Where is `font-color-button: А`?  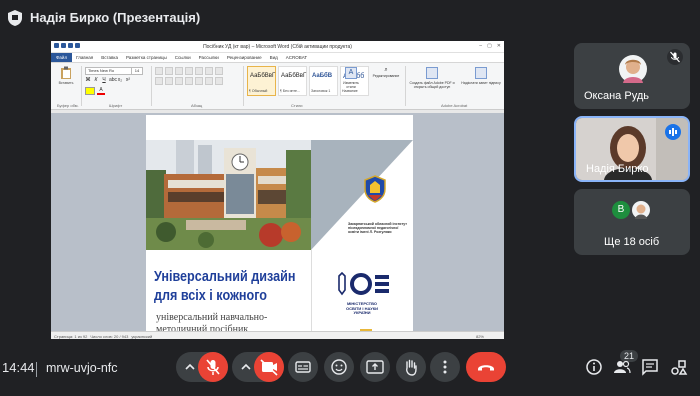 font-color-button: А is located at coordinates (101, 91).